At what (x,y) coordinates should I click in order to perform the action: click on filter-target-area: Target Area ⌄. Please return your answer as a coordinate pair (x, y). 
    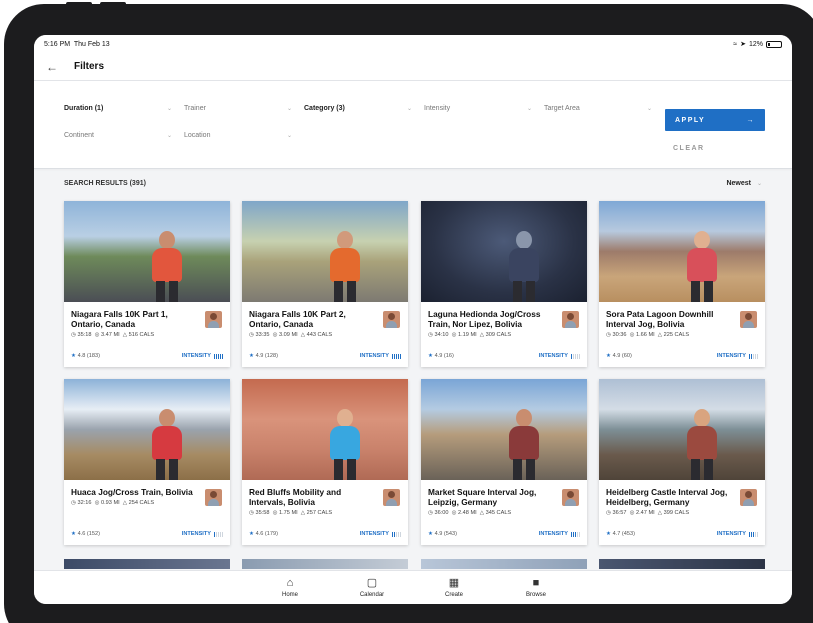
    Looking at the image, I should click on (598, 108).